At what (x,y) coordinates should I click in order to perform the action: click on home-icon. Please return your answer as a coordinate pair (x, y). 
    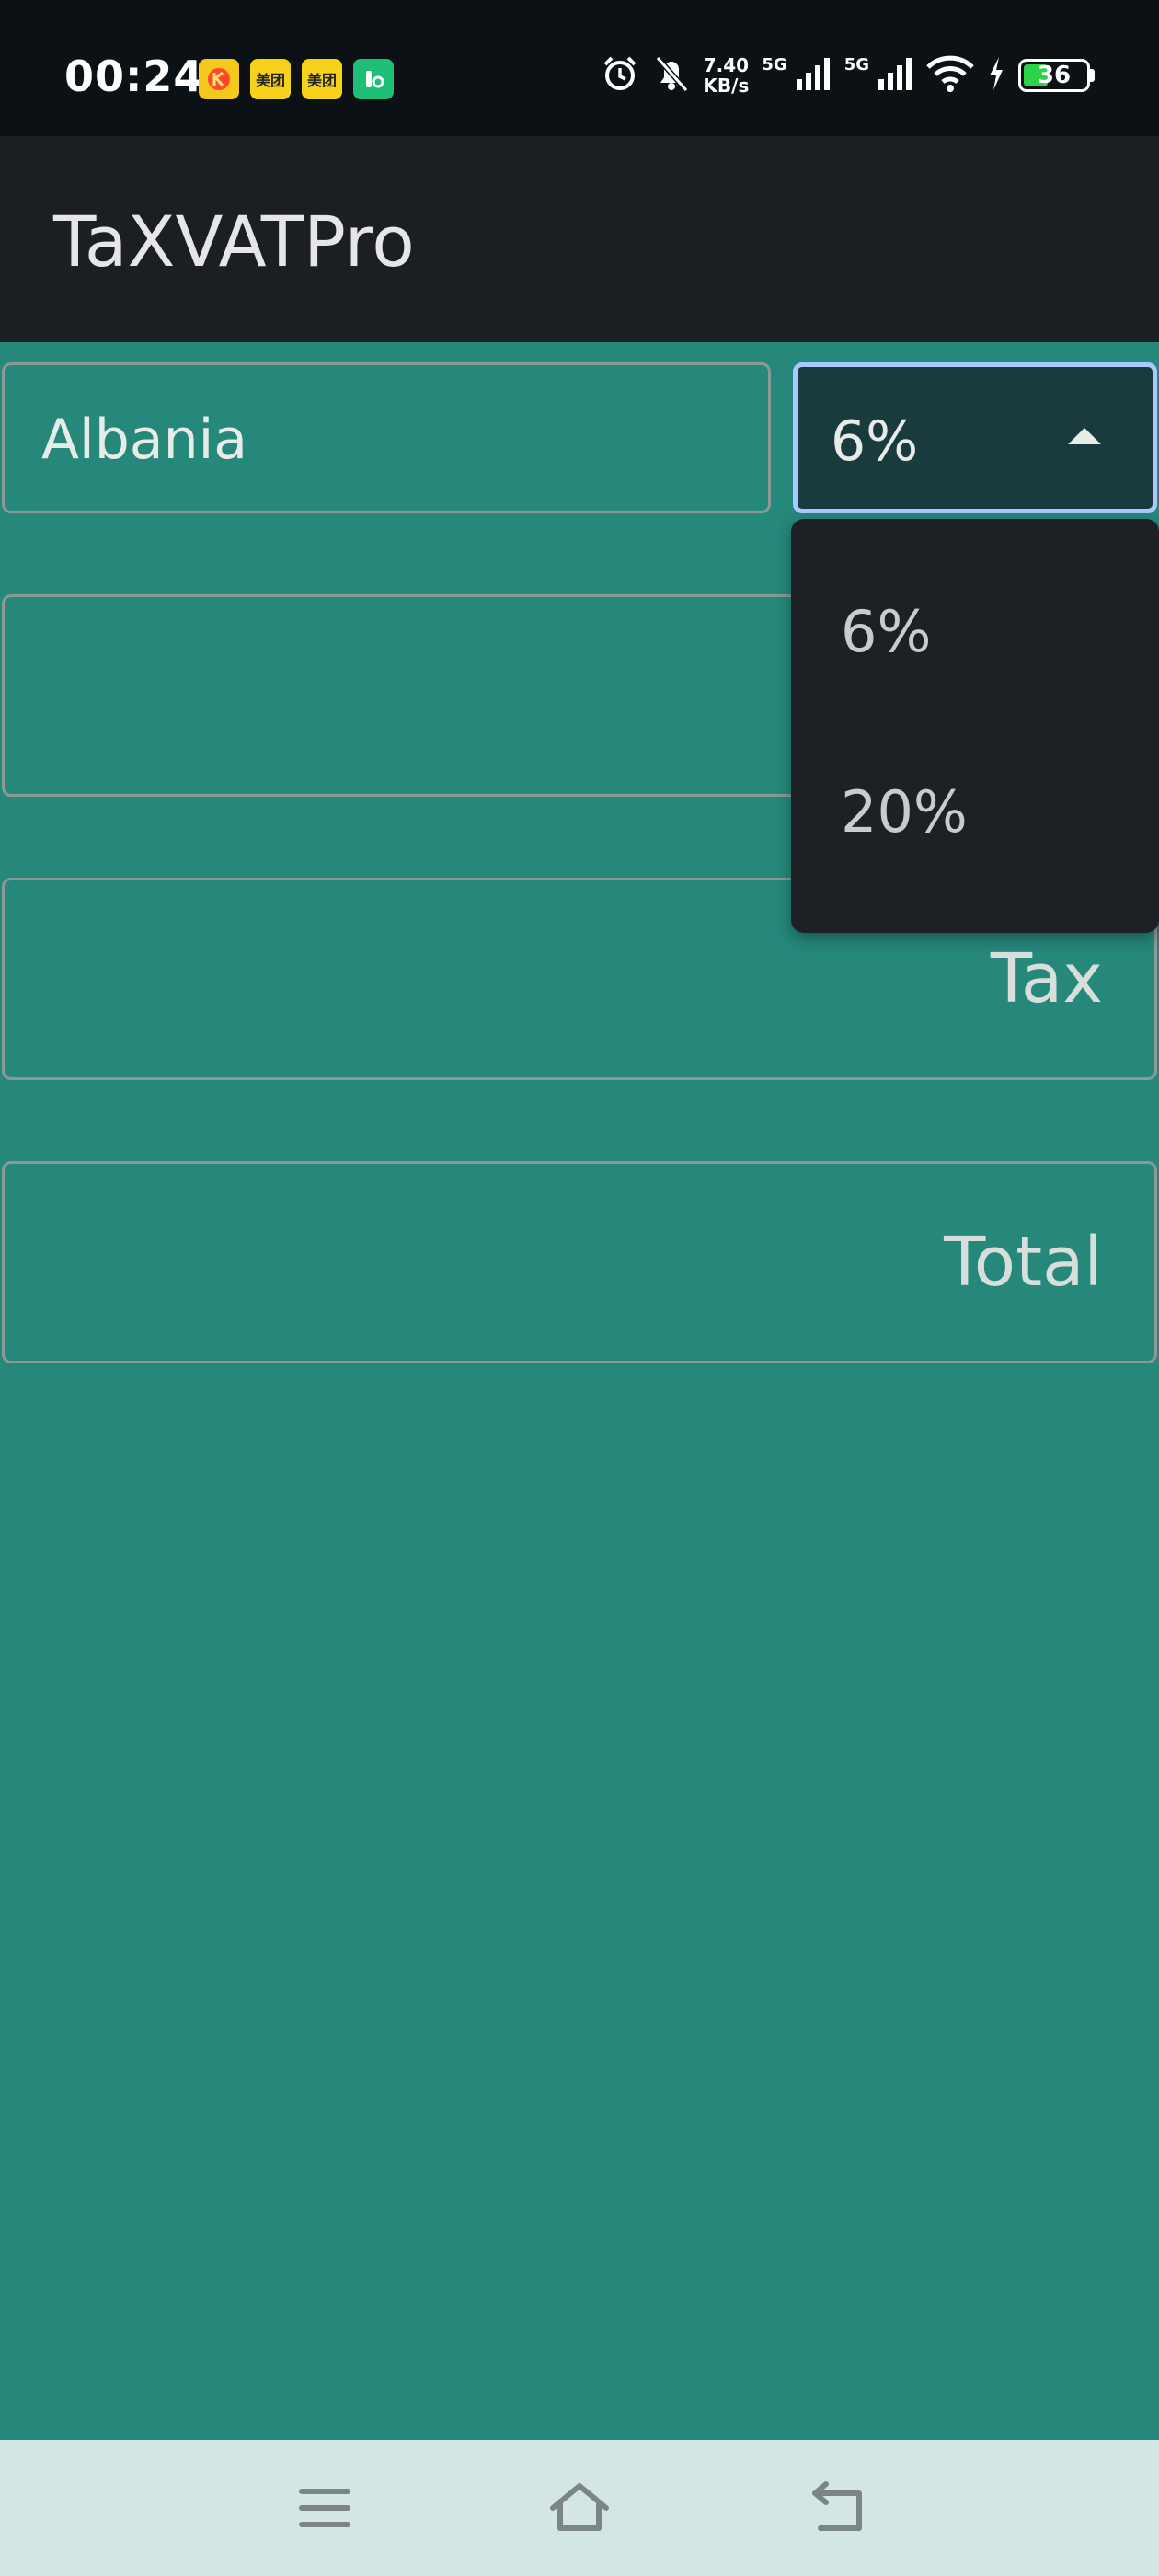
    Looking at the image, I should click on (579, 2507).